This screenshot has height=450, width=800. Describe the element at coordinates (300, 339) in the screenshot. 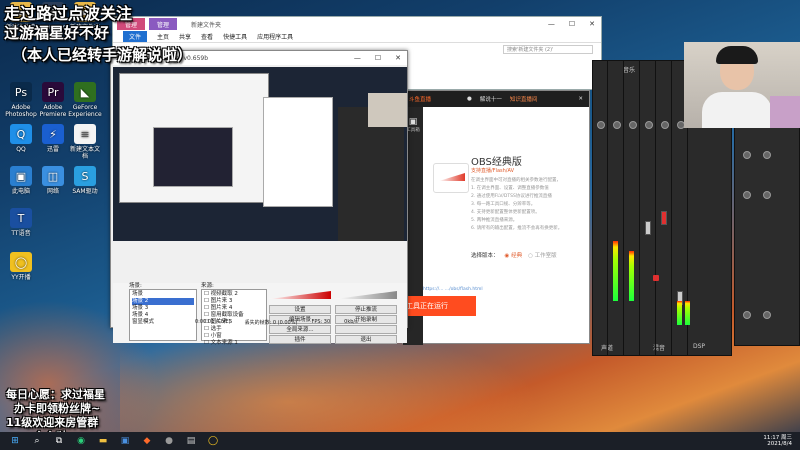

I see `plugins-button: 插件` at that location.